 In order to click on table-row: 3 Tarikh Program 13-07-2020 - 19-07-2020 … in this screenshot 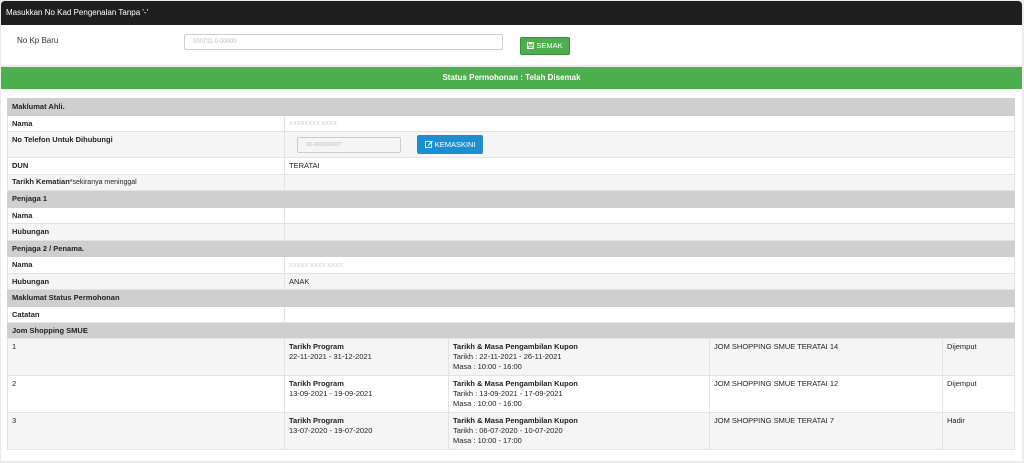, I will do `click(511, 431)`.